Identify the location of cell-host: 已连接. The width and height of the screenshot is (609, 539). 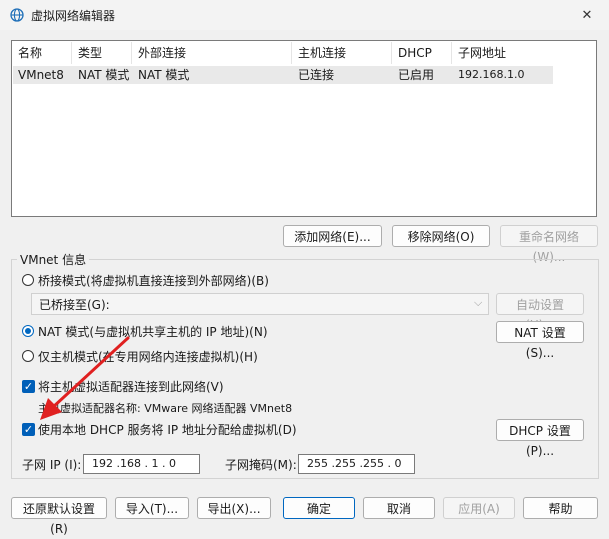
(316, 75).